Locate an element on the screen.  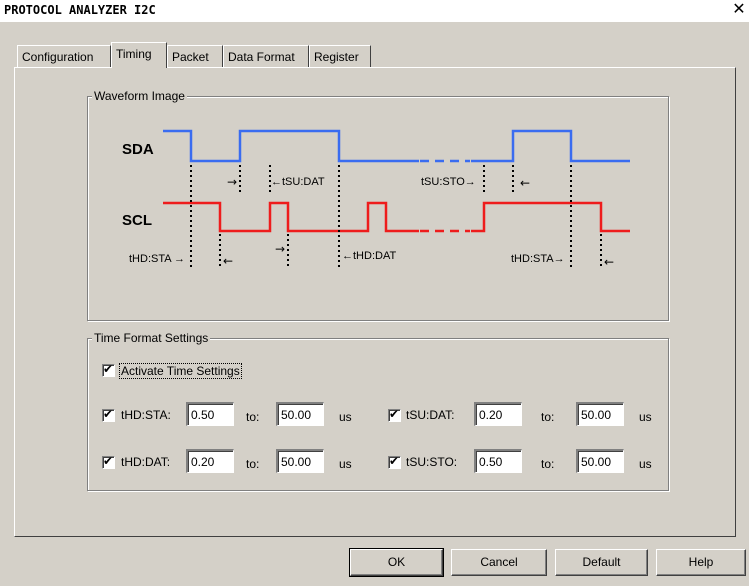
tsu-sto-to-input is located at coordinates (600, 461).